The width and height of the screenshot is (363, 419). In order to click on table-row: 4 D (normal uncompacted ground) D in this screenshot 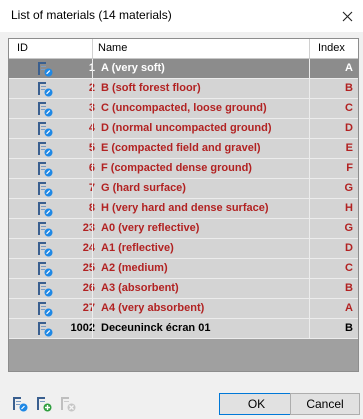, I will do `click(183, 129)`.